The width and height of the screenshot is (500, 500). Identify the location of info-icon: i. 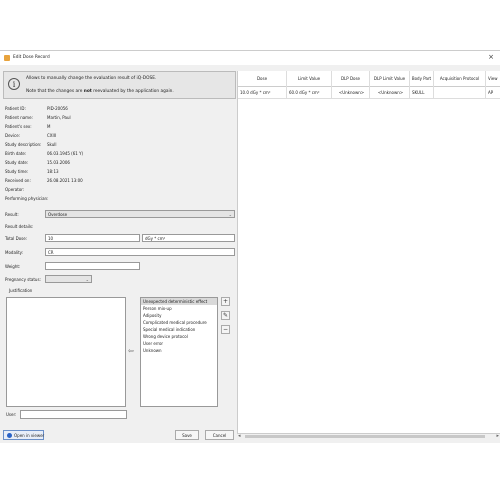
(14, 84).